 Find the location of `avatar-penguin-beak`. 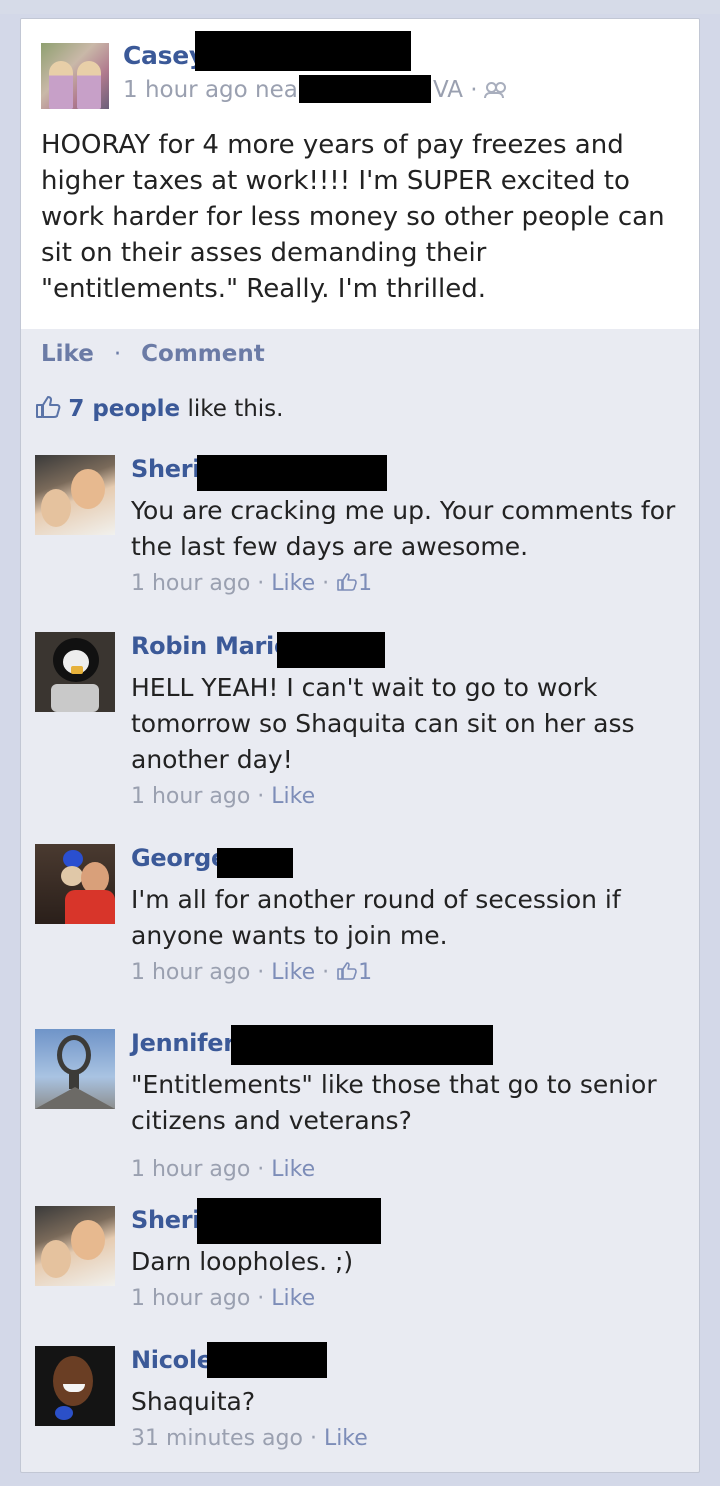

avatar-penguin-beak is located at coordinates (77, 670).